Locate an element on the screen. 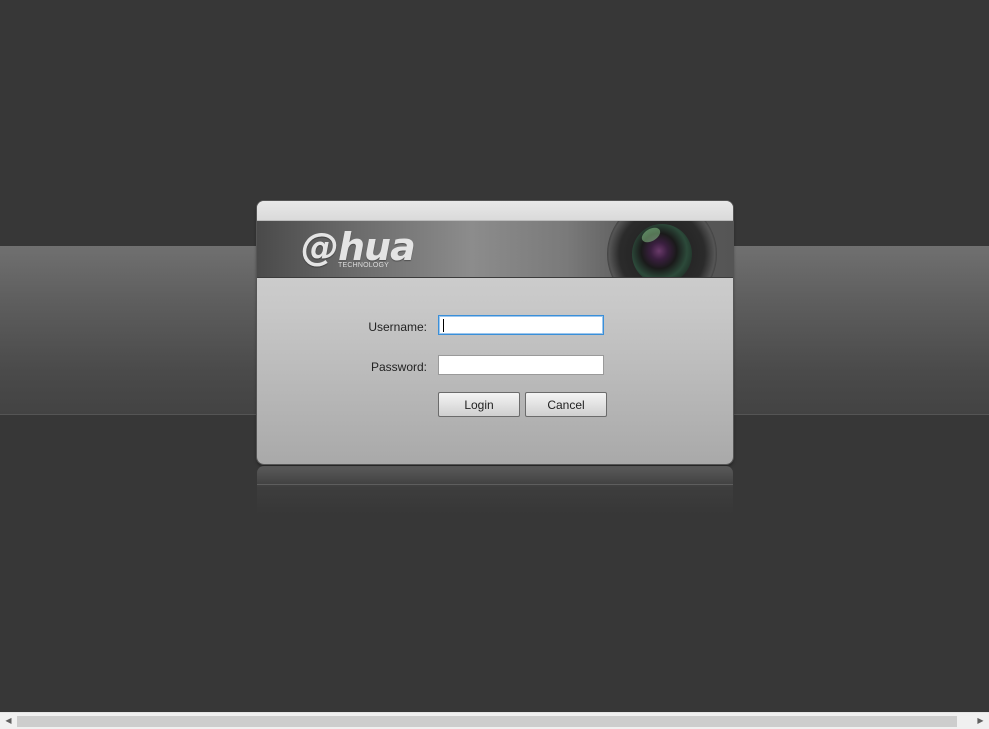 The image size is (989, 729). dialog-top-bar is located at coordinates (495, 211).